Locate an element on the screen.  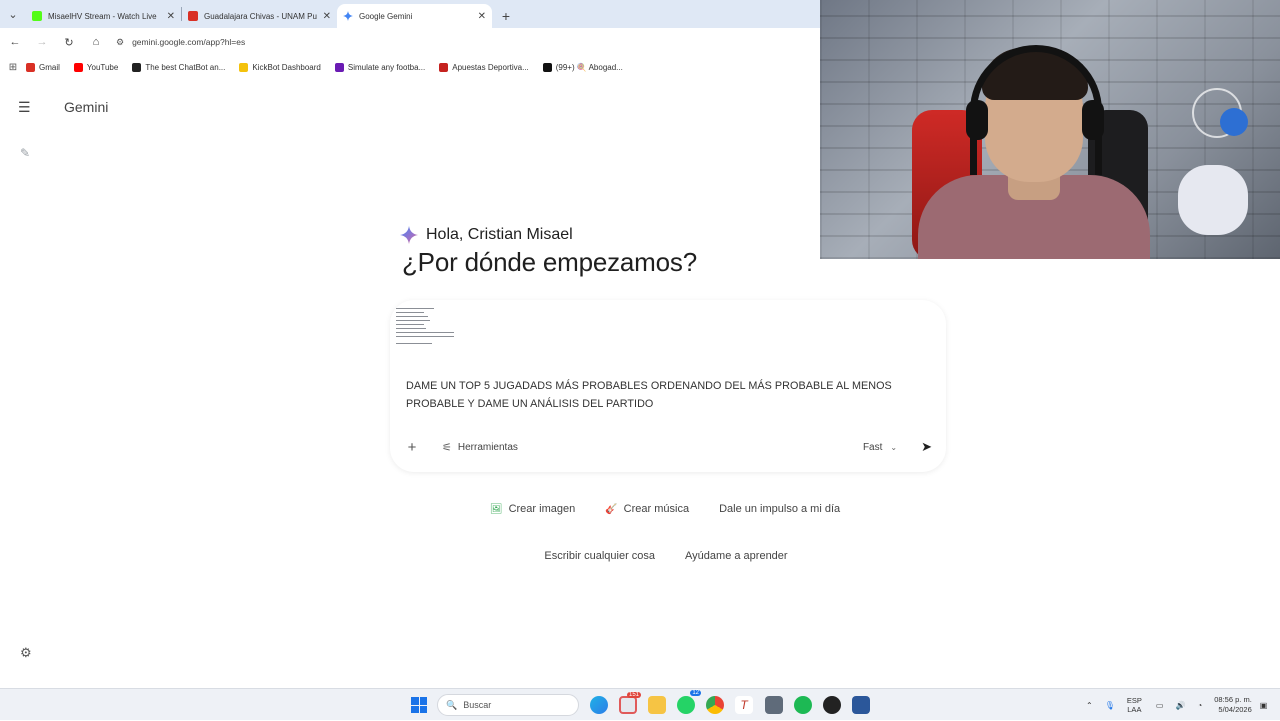
chrome-icon is located at coordinates (715, 705).